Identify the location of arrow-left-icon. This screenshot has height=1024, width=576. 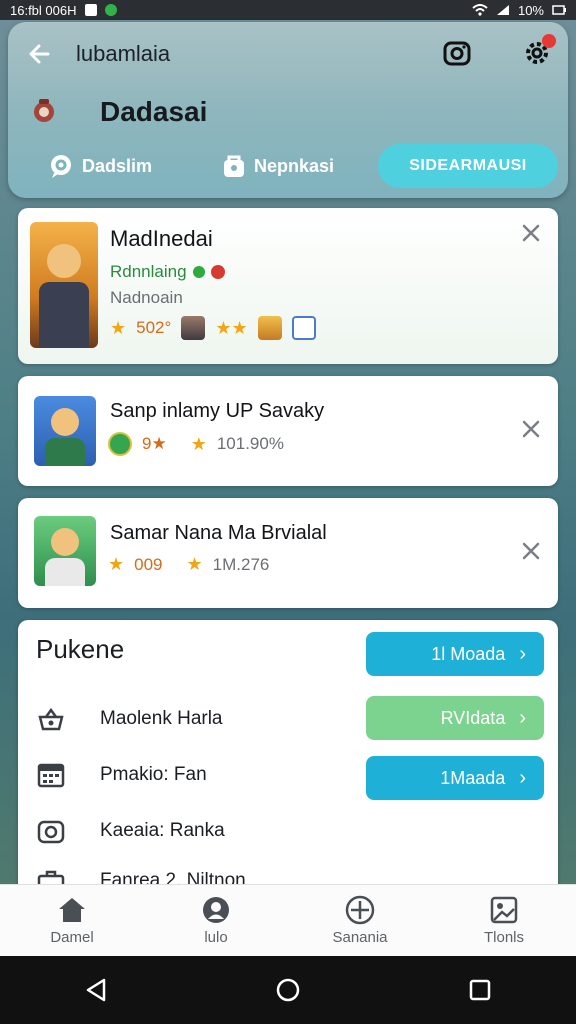
(39, 54).